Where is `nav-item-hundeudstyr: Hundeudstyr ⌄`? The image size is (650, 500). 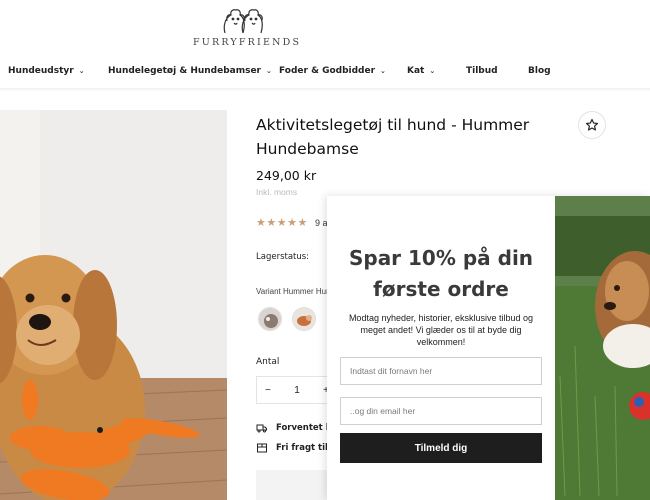 nav-item-hundeudstyr: Hundeudstyr ⌄ is located at coordinates (46, 71).